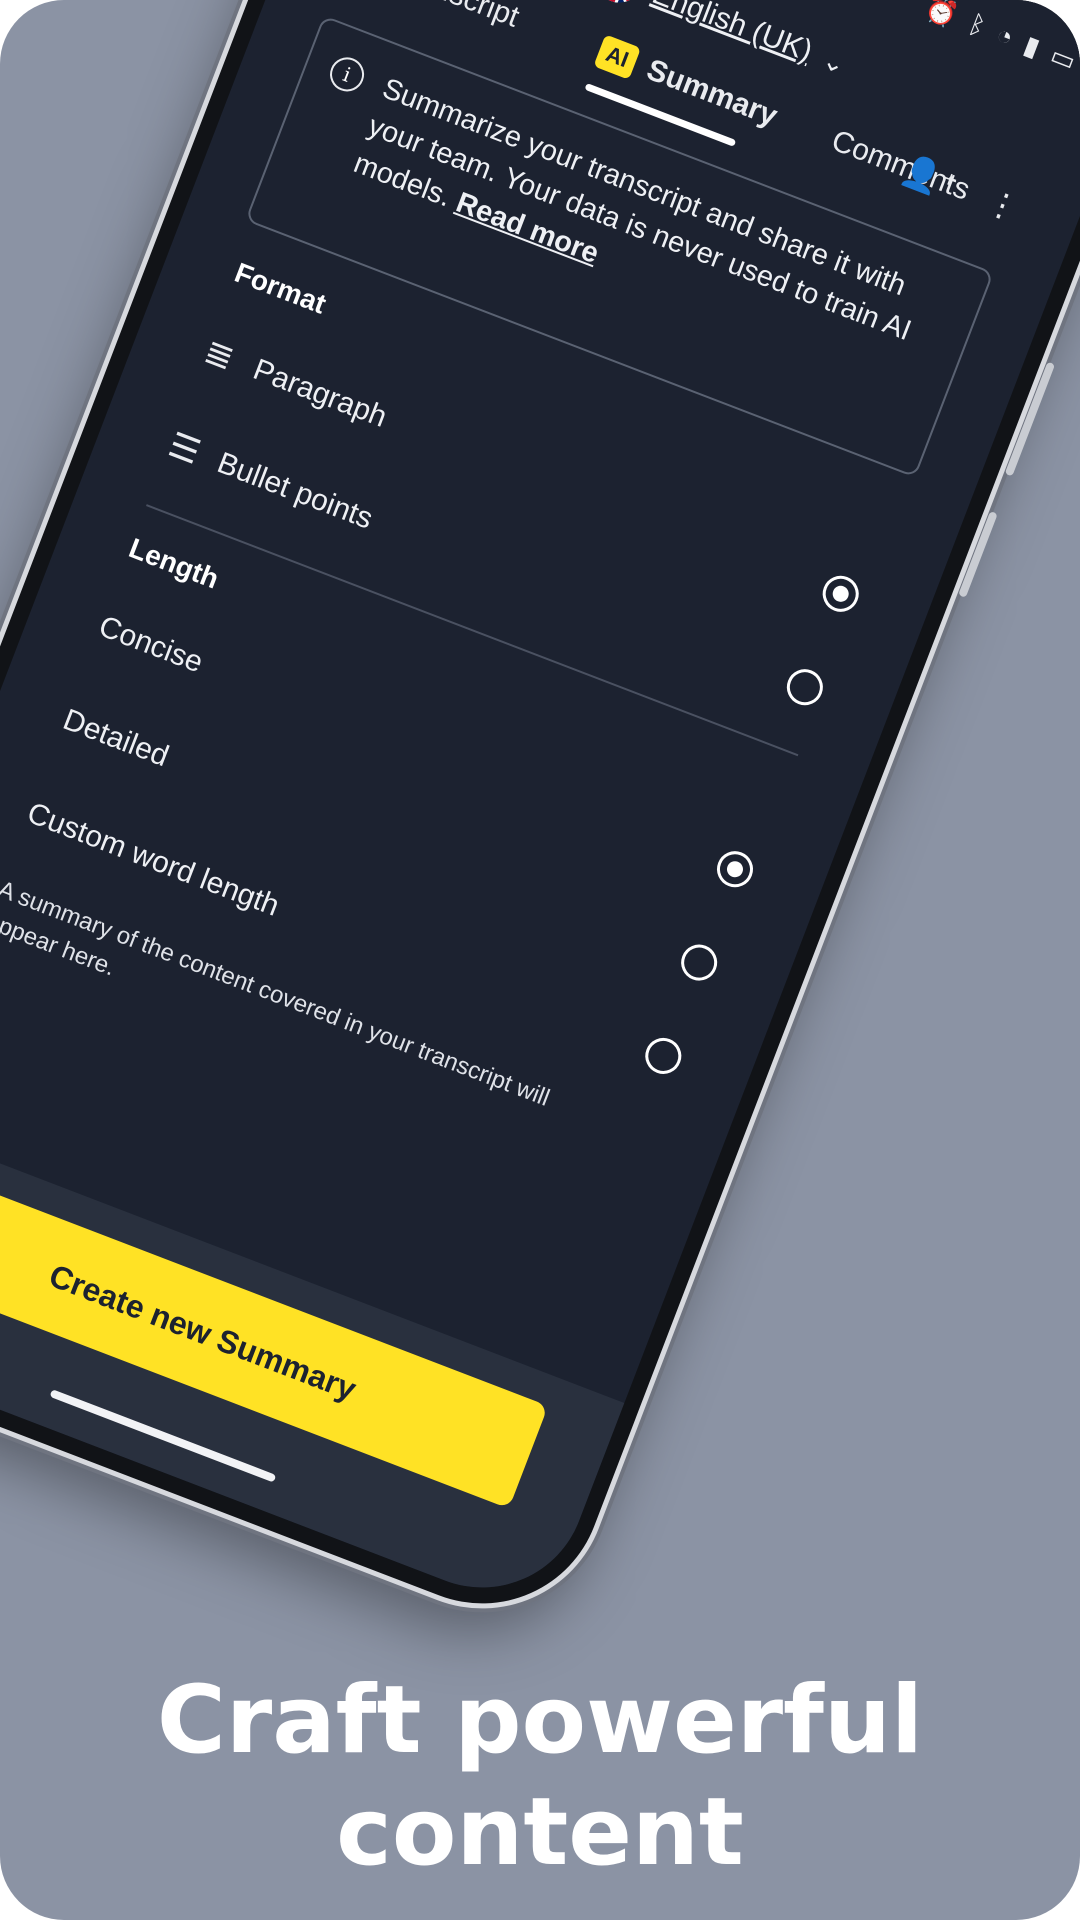 The width and height of the screenshot is (1080, 1920). What do you see at coordinates (540, 1777) in the screenshot?
I see `promo-caption: Craft powerful content` at bounding box center [540, 1777].